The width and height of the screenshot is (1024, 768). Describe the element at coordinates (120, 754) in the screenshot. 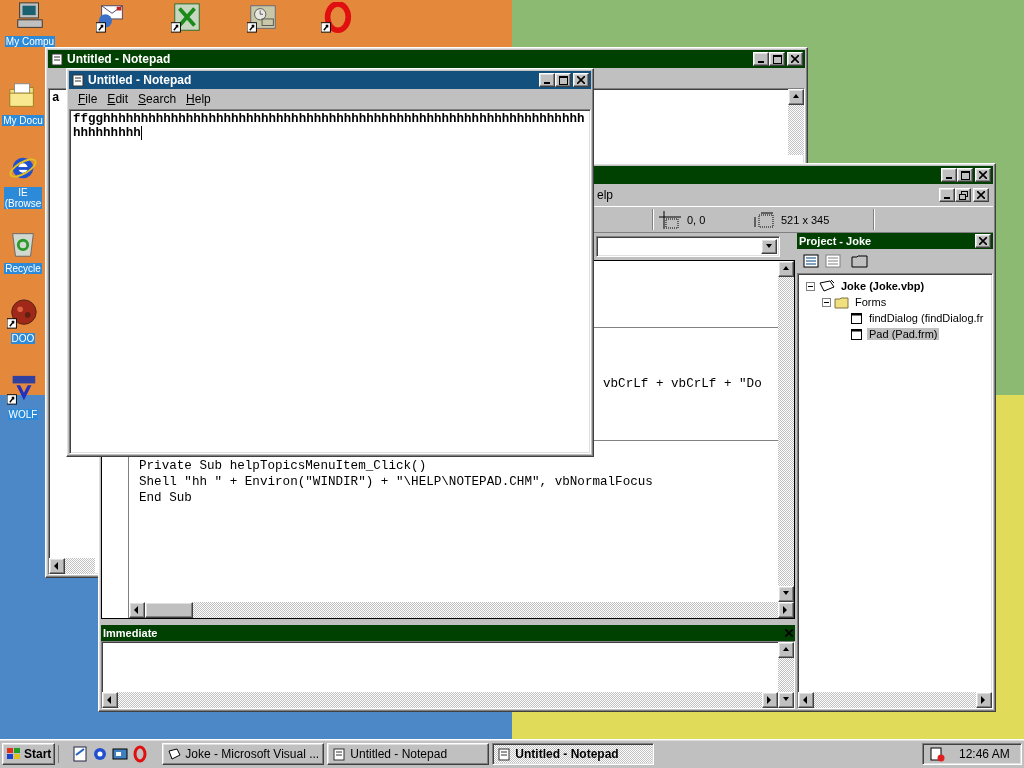

I see `desktop-icon` at that location.